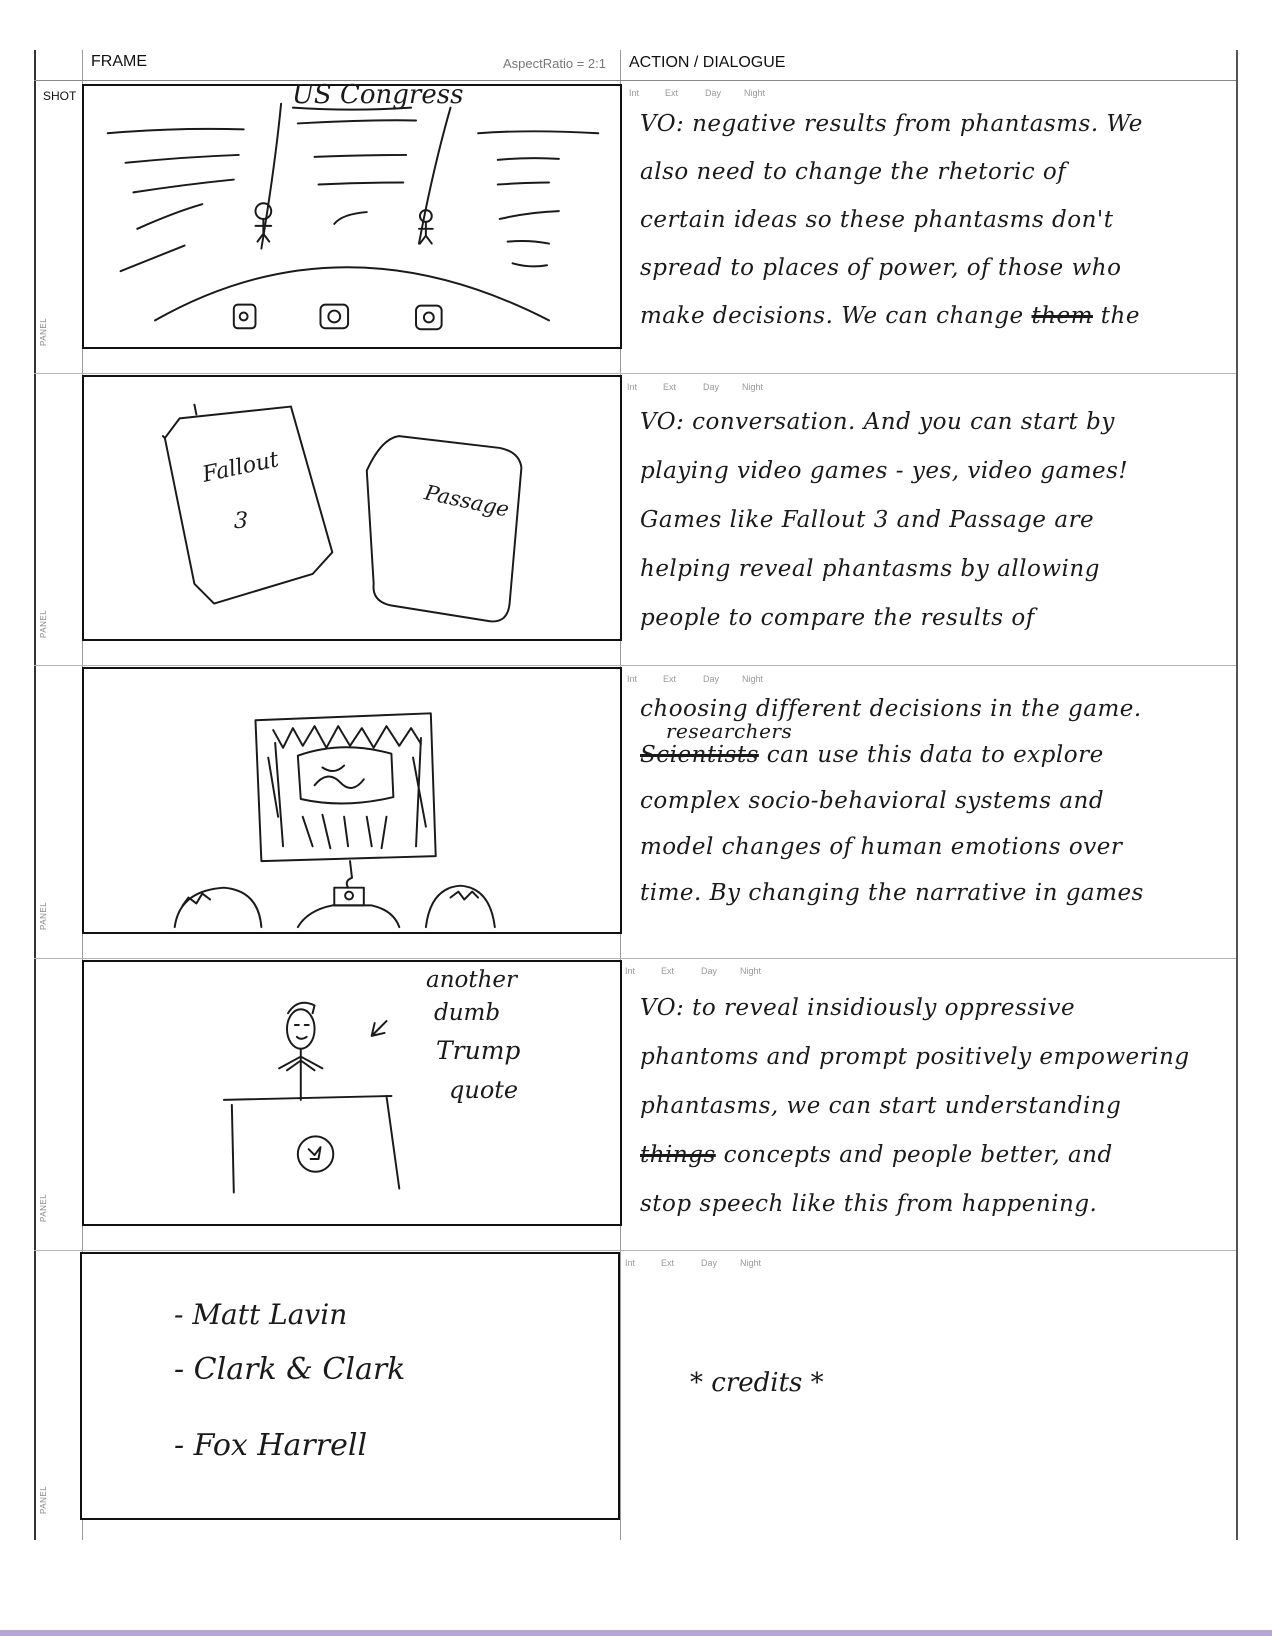 The height and width of the screenshot is (1636, 1272). I want to click on dialogue-line: complex socio-behavioral systems and, so click(872, 801).